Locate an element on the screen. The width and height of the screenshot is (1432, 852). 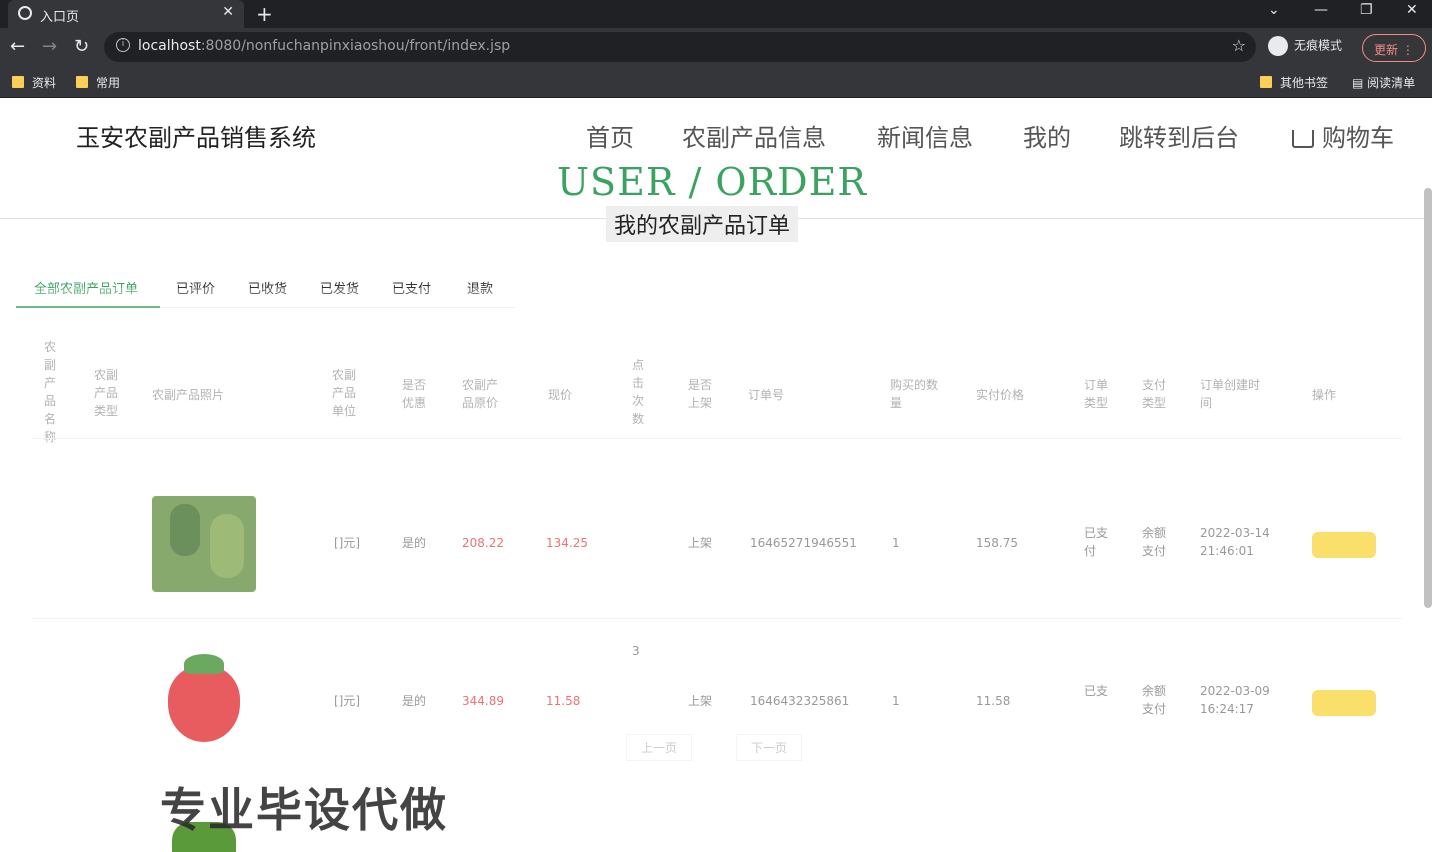
header-price: 现价 is located at coordinates (560, 395).